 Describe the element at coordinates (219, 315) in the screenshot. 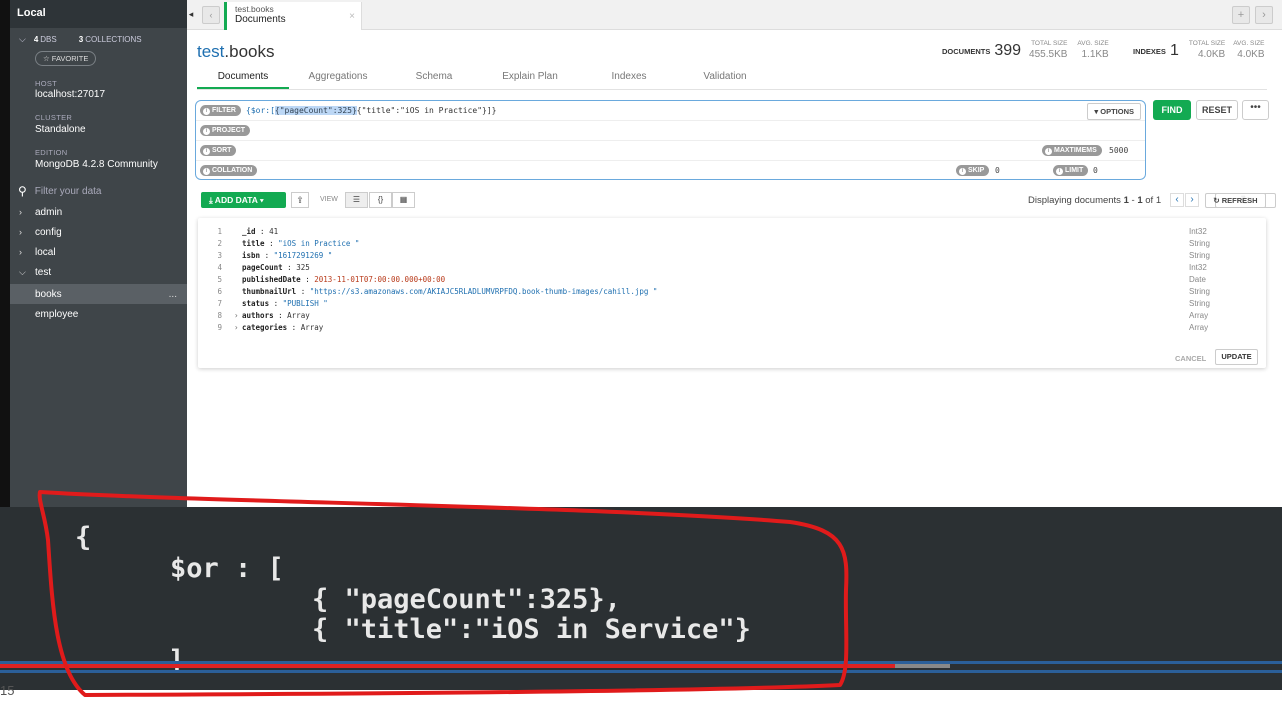

I see `line-number: 8` at that location.